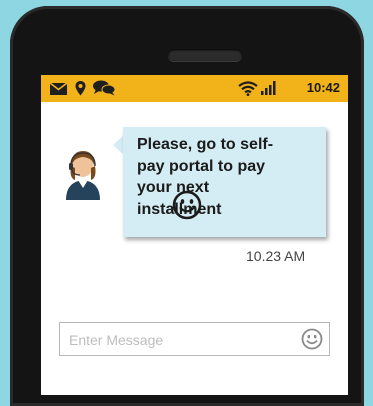  What do you see at coordinates (205, 55) in the screenshot?
I see `phone-speaker` at bounding box center [205, 55].